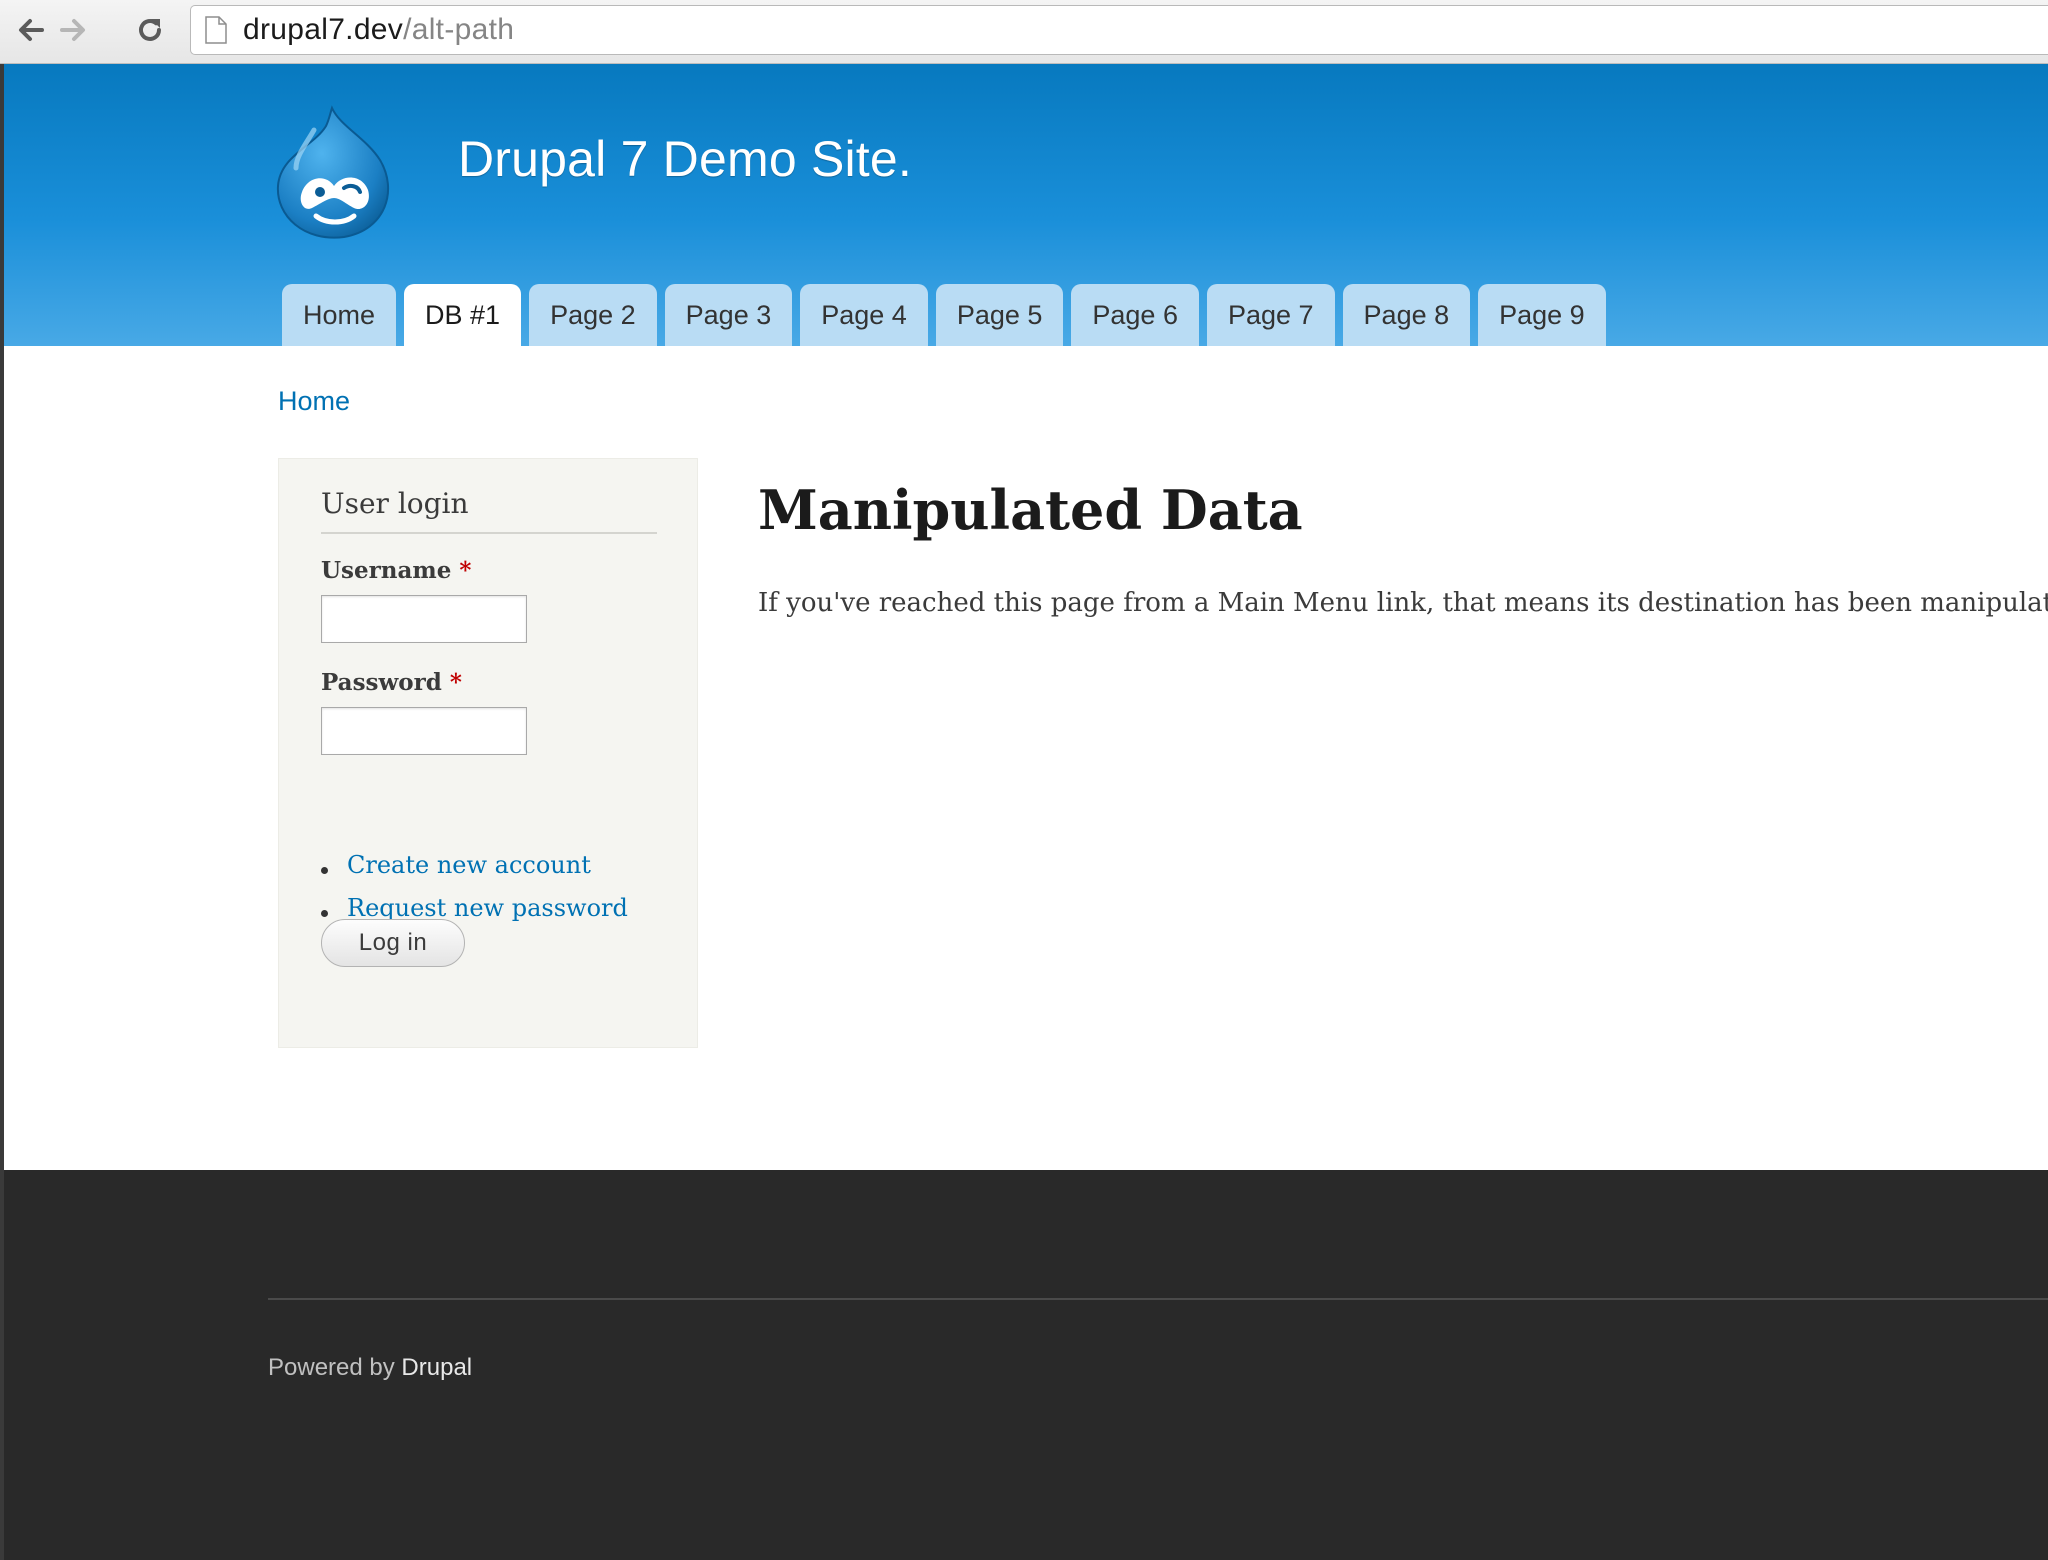 Image resolution: width=2048 pixels, height=1560 pixels. I want to click on drupal-link: Drupal, so click(436, 1367).